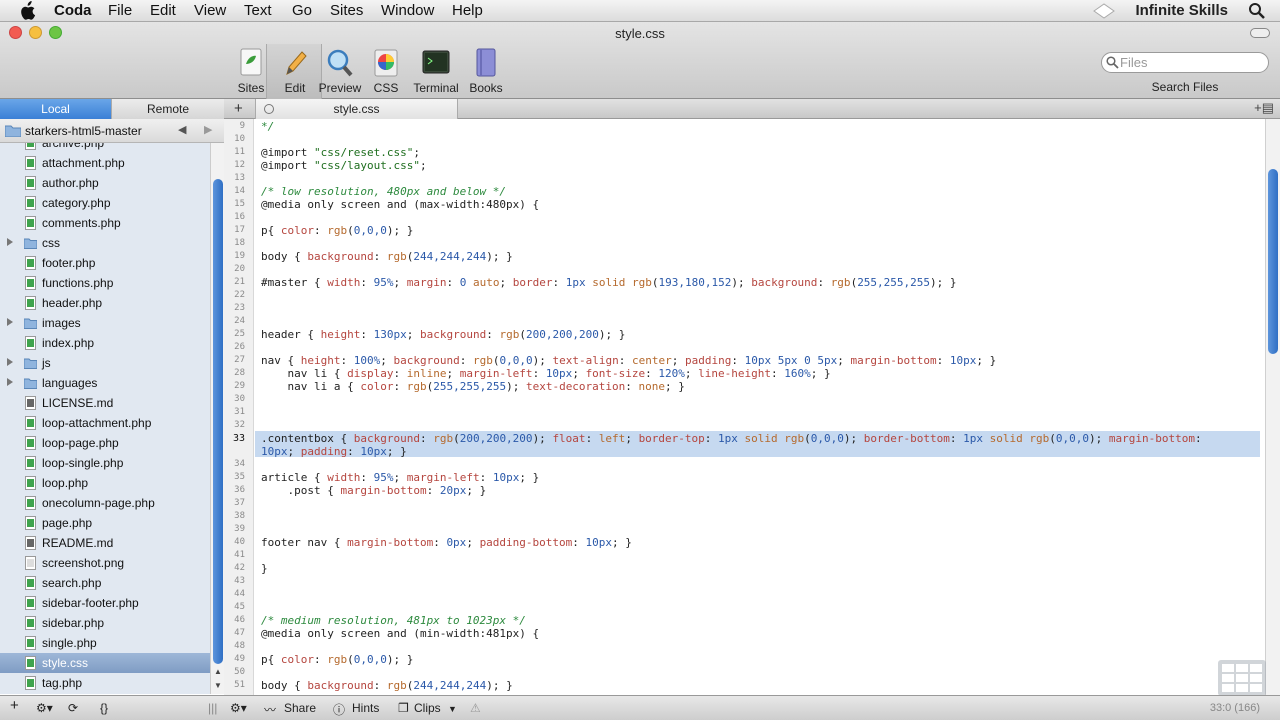  What do you see at coordinates (208, 129) in the screenshot?
I see `forward-arrow-icon: ▶` at bounding box center [208, 129].